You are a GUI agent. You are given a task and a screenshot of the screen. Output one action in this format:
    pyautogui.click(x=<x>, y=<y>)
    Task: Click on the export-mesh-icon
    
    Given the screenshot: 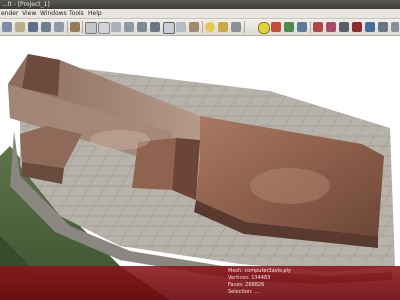 What is the action you would take?
    pyautogui.click(x=59, y=27)
    